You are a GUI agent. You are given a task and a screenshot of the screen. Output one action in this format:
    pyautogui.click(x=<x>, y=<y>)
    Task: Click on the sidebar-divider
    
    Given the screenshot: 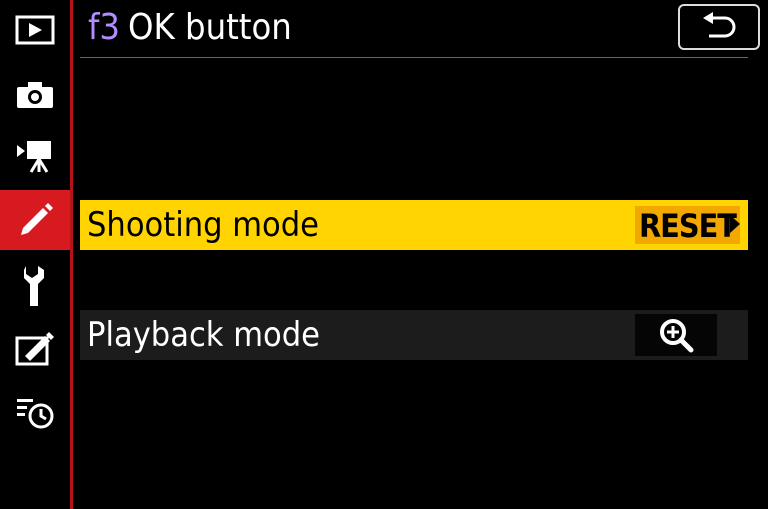 What is the action you would take?
    pyautogui.click(x=71, y=254)
    